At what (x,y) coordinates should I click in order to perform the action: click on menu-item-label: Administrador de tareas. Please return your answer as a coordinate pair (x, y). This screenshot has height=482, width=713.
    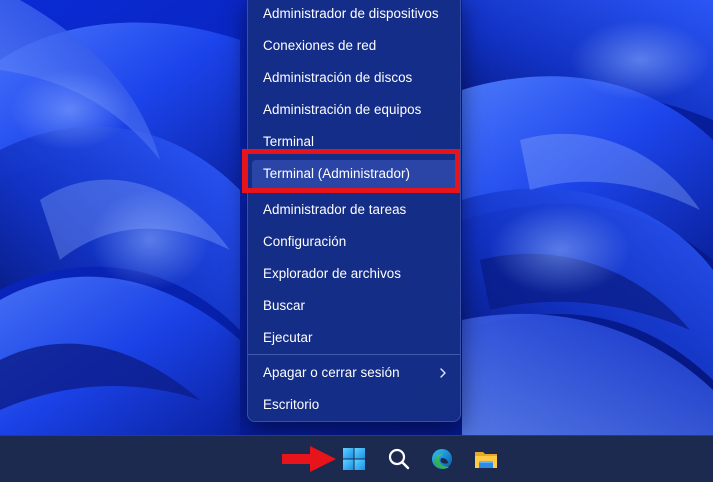
    Looking at the image, I should click on (335, 209).